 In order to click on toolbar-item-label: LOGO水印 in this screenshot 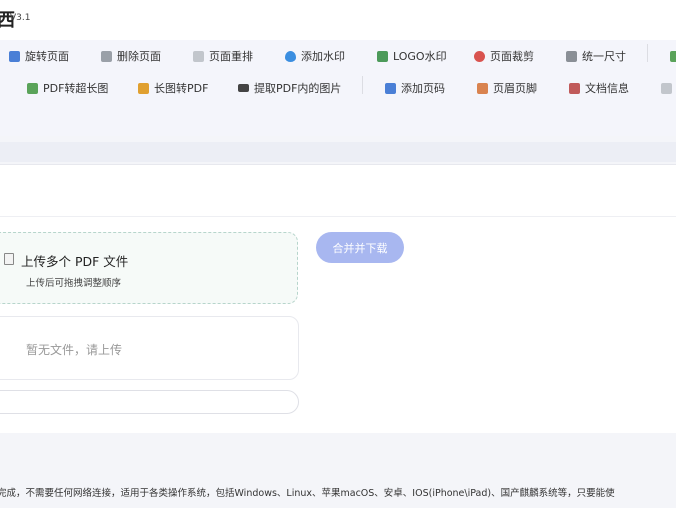, I will do `click(420, 56)`.